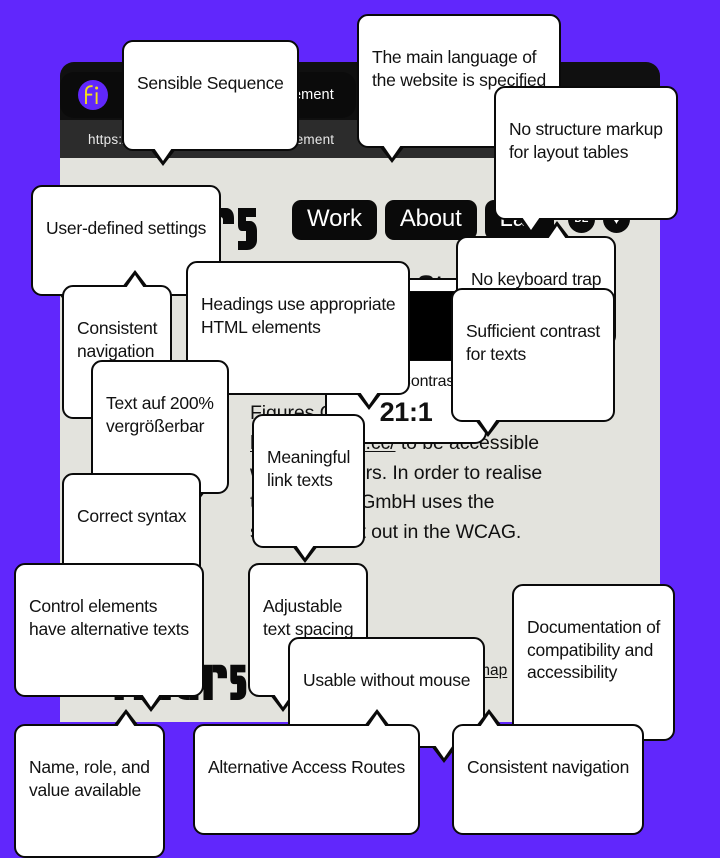 The width and height of the screenshot is (720, 858). What do you see at coordinates (298, 315) in the screenshot?
I see `callout-text: Headings use appropriate HTML elements` at bounding box center [298, 315].